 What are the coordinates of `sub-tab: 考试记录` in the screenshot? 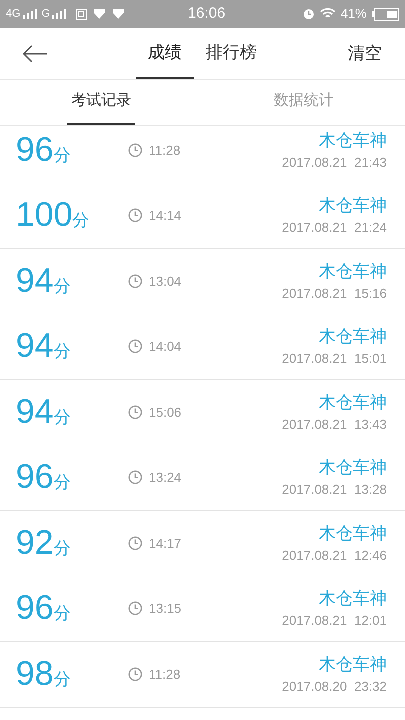 It's located at (101, 102).